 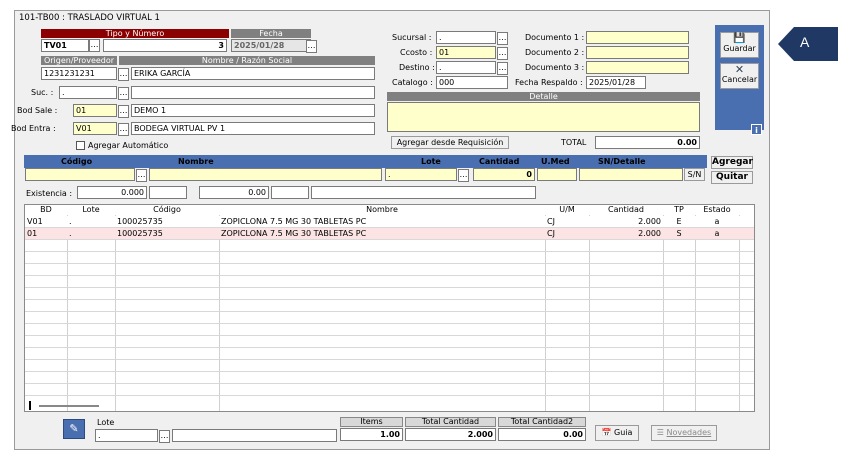 What do you see at coordinates (253, 128) in the screenshot?
I see `bod-entra-name-field: BODEGA VIRTUAL PV 1` at bounding box center [253, 128].